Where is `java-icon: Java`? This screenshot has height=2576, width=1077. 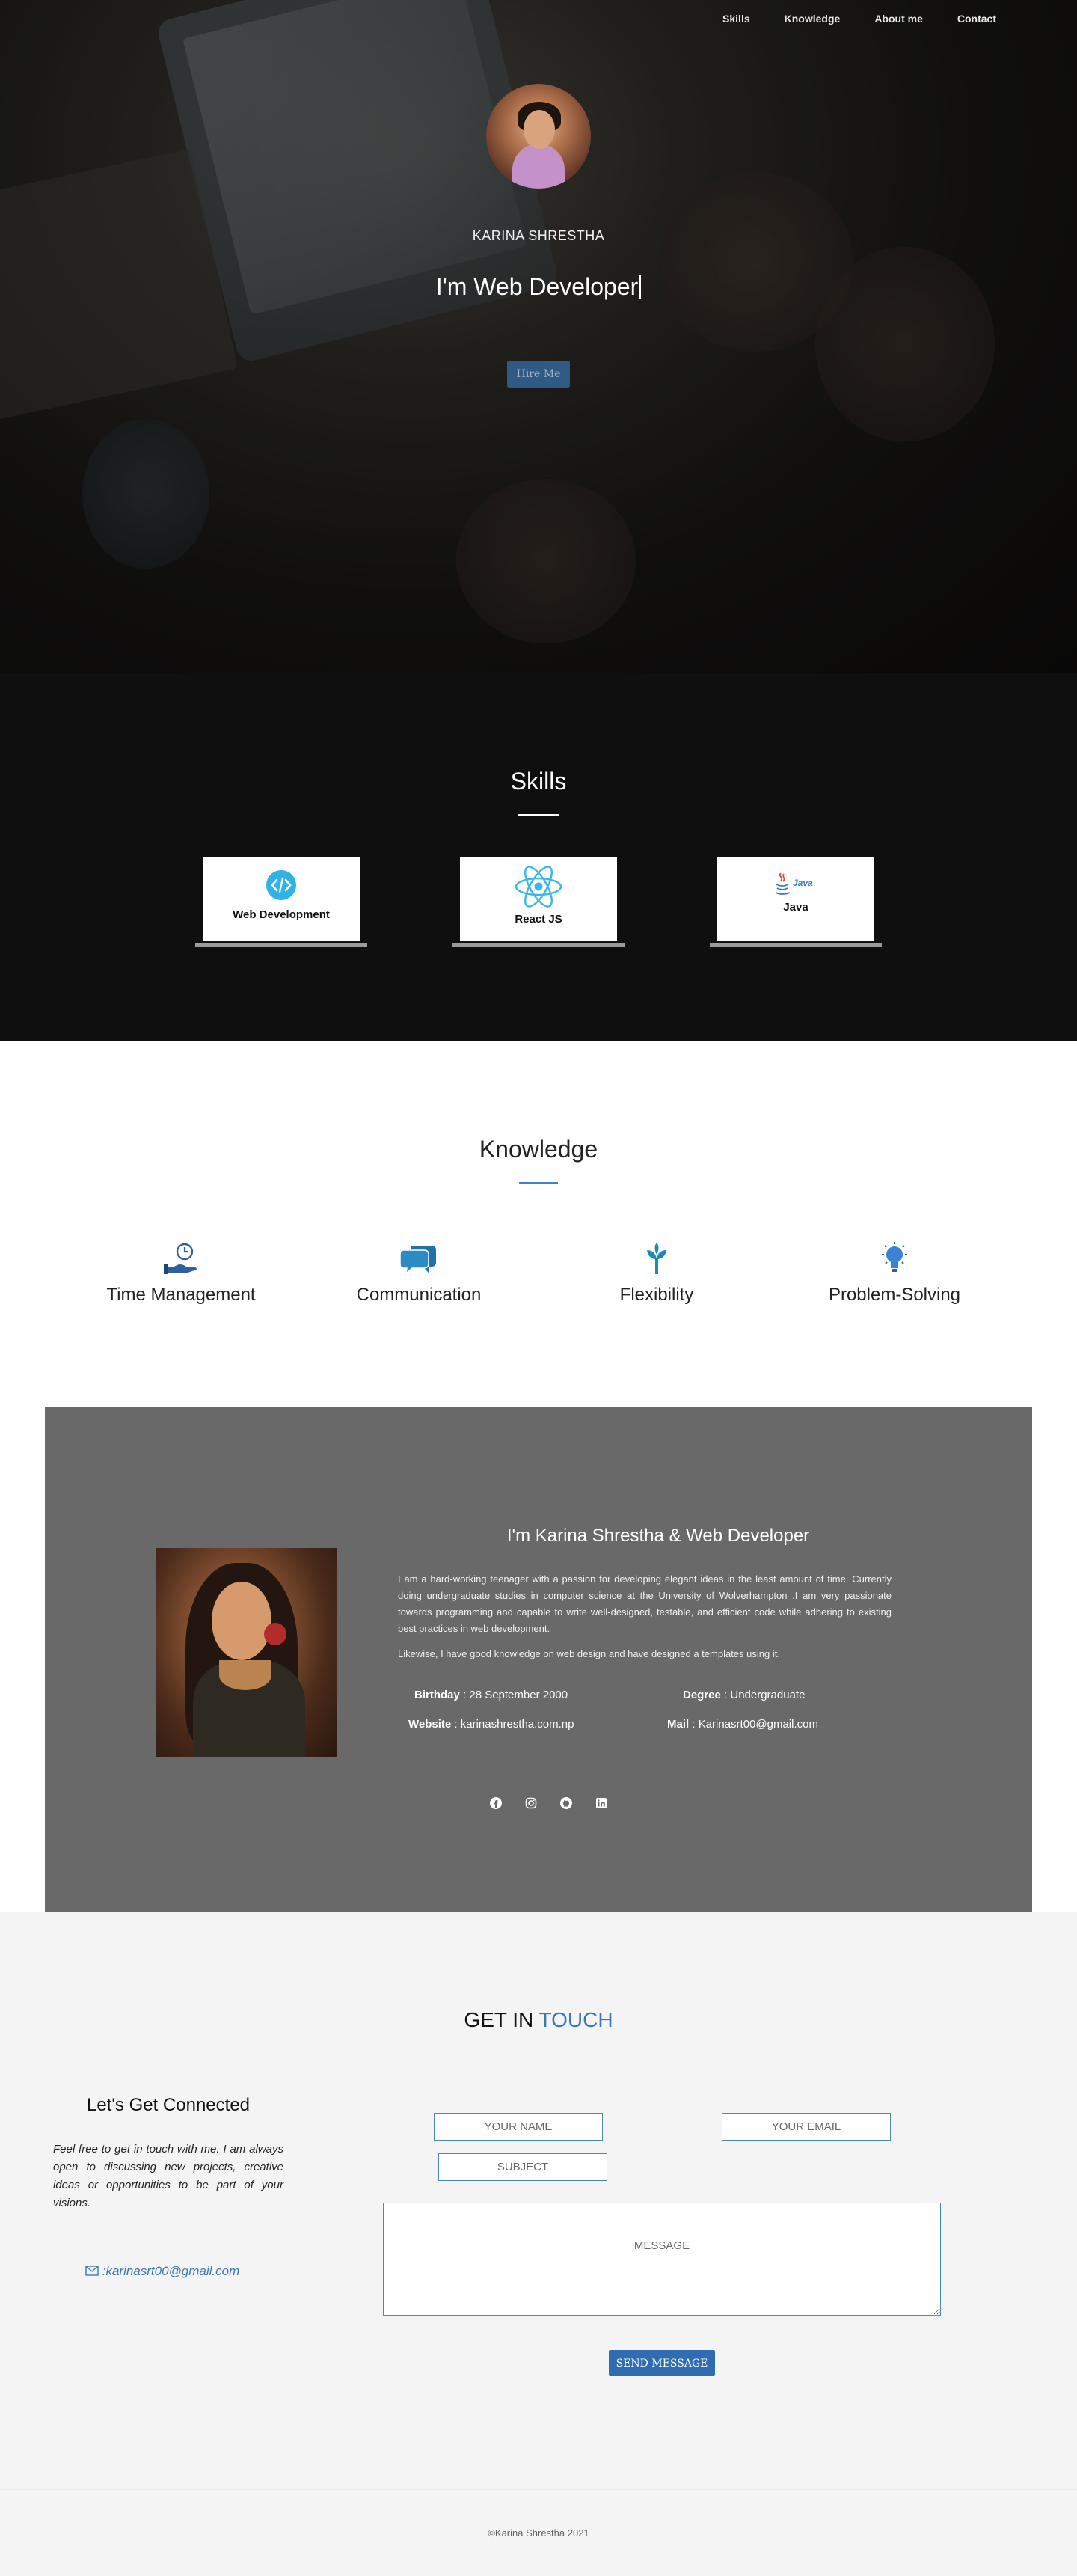
java-icon: Java is located at coordinates (794, 884).